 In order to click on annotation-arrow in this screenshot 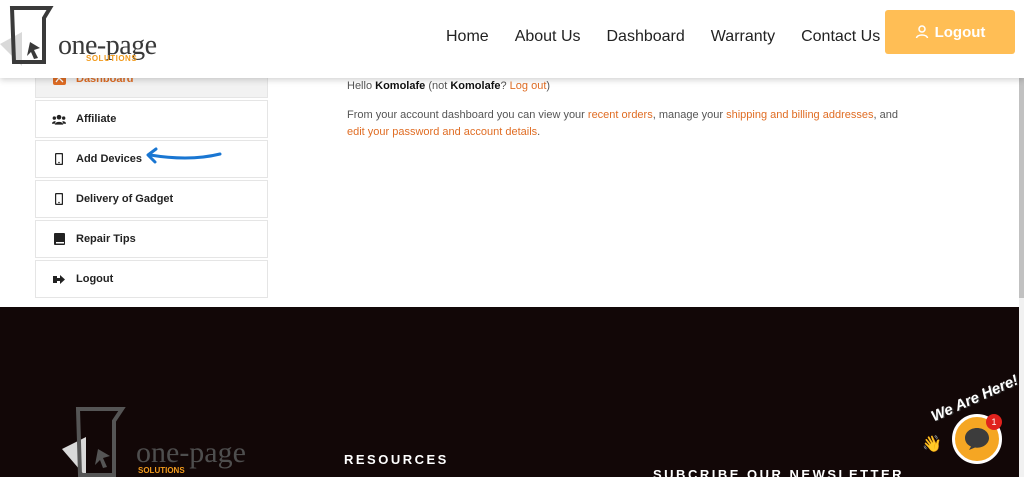, I will do `click(184, 155)`.